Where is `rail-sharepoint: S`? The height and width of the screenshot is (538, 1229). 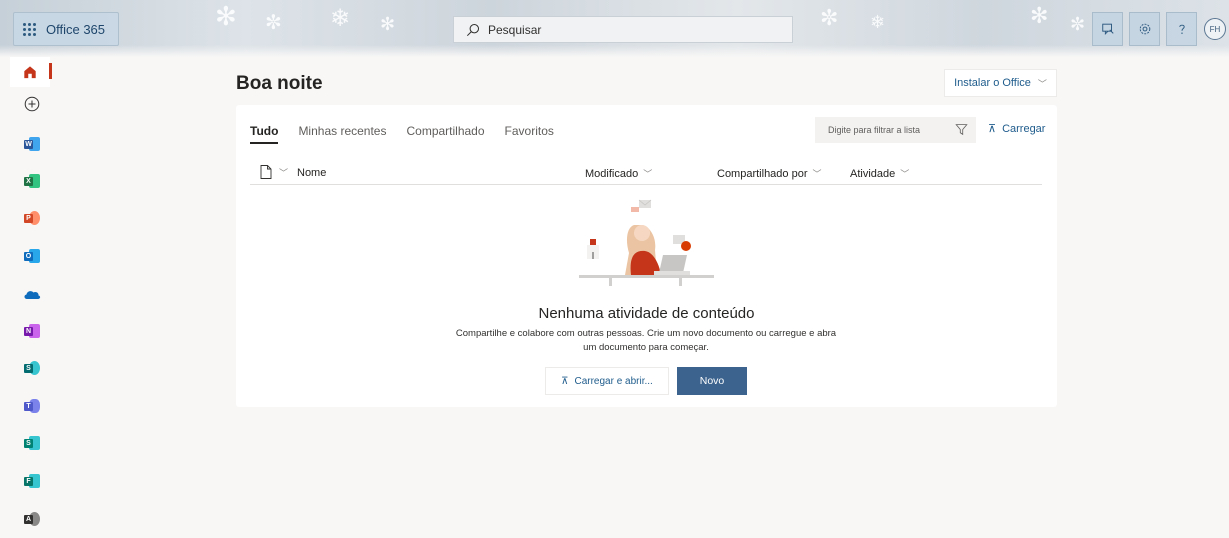 rail-sharepoint: S is located at coordinates (32, 368).